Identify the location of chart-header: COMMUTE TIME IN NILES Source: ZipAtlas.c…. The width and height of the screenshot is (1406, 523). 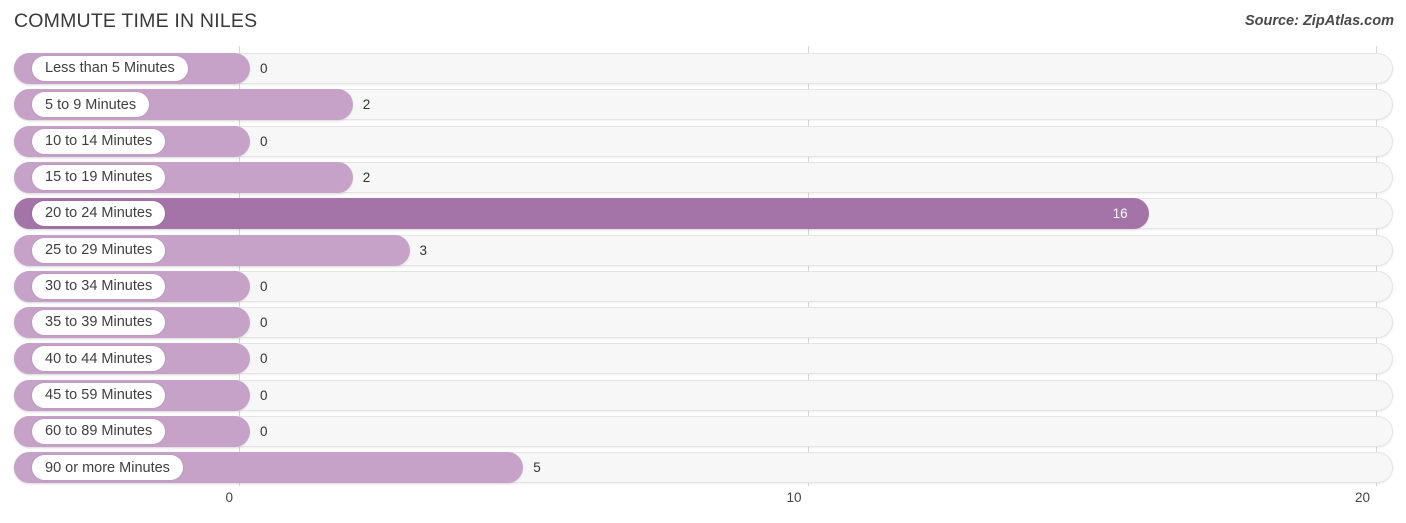
(703, 22).